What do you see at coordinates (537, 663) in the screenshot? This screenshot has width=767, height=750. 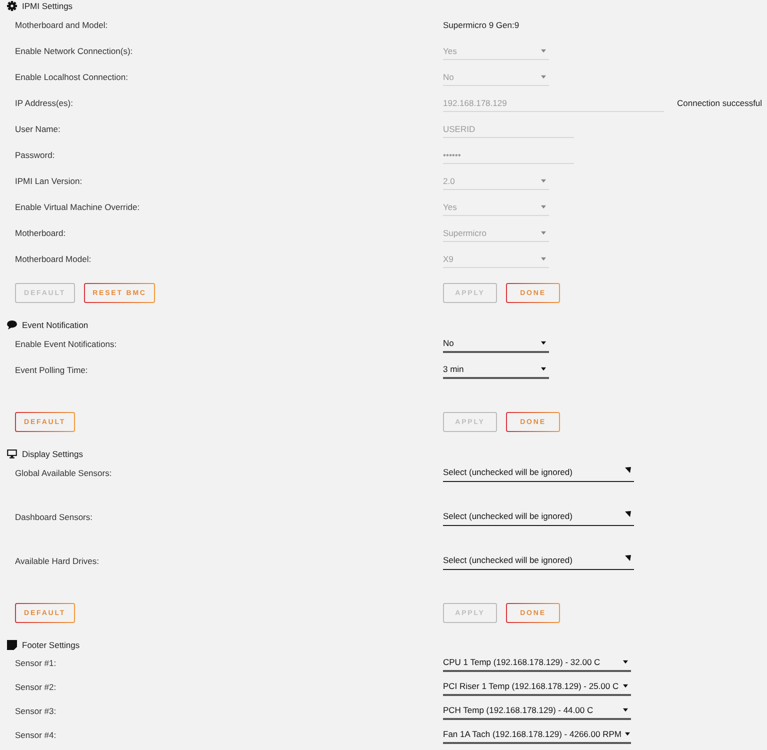 I see `dropdown-field: CPU 1 Temp (192.168.178.129) - 32.00 C` at bounding box center [537, 663].